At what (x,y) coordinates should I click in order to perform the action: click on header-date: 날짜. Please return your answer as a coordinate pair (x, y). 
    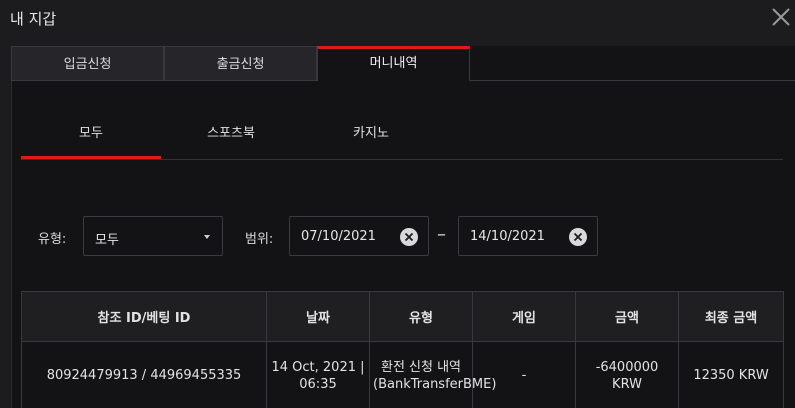
    Looking at the image, I should click on (318, 316).